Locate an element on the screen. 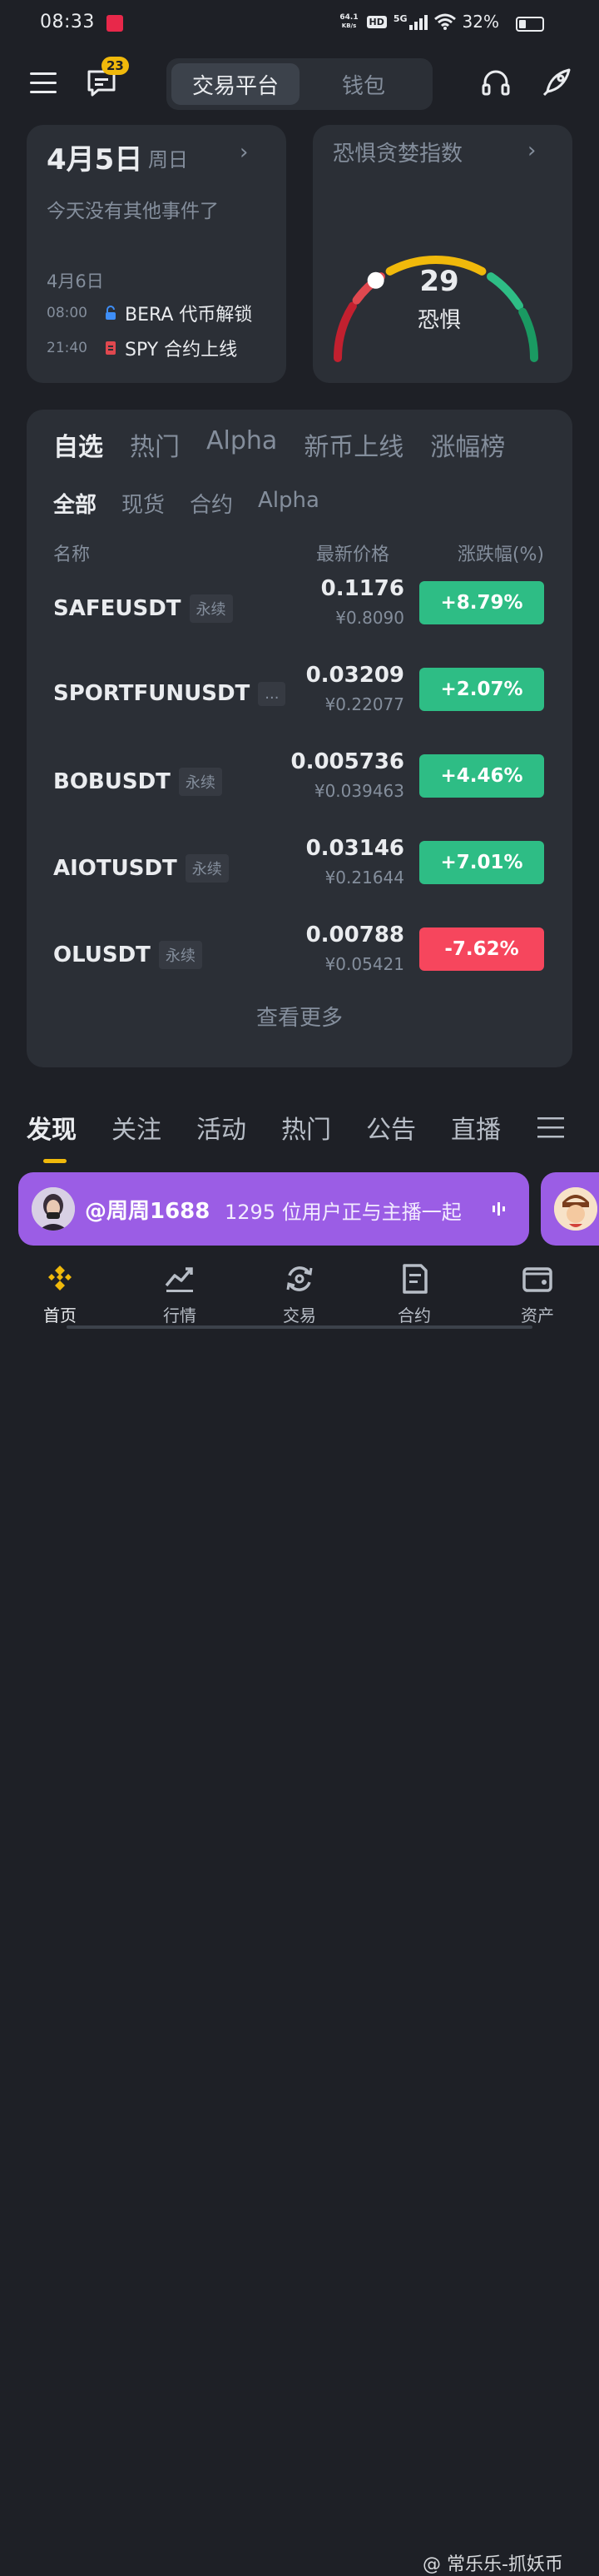  headset-icon is located at coordinates (496, 83).